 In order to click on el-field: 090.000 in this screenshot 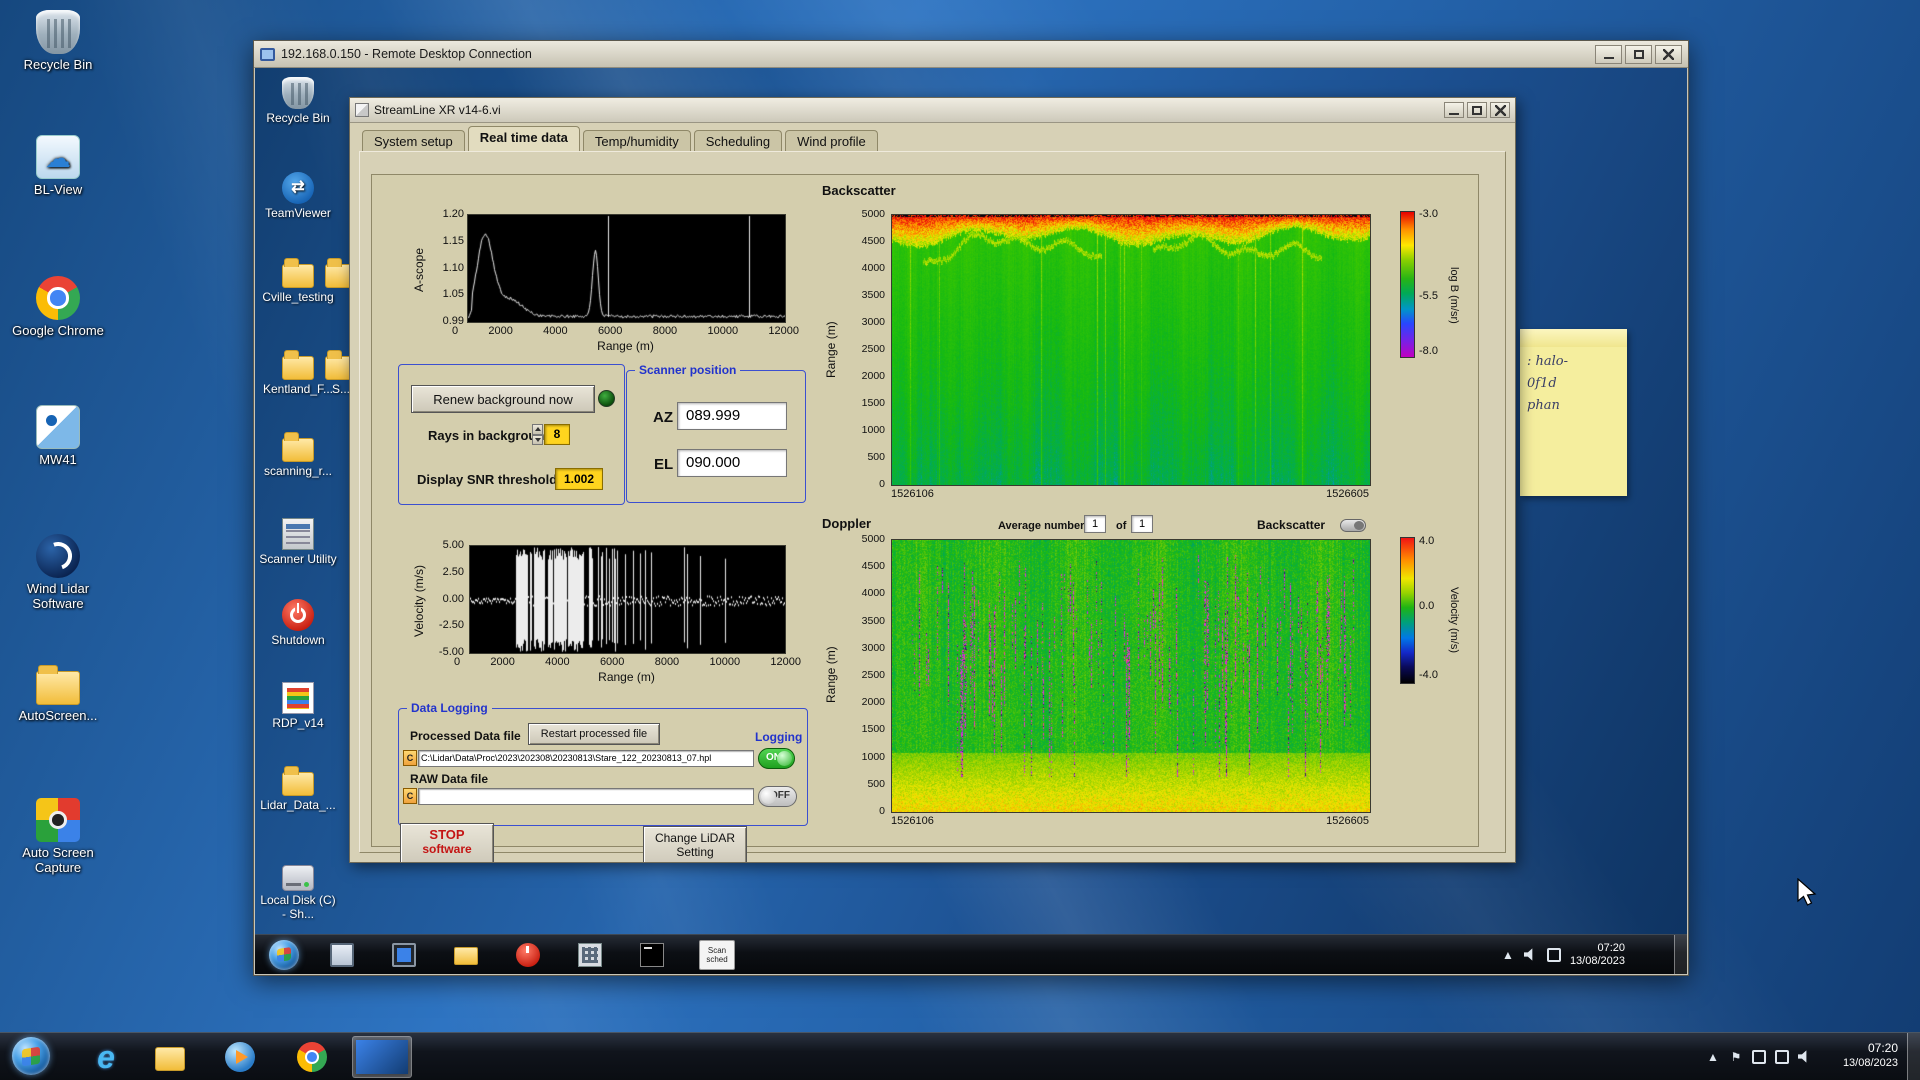, I will do `click(732, 463)`.